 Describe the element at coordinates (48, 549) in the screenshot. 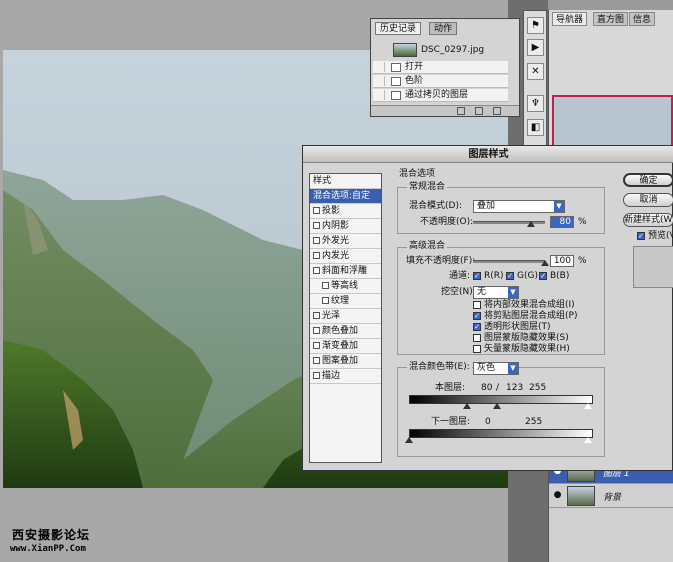

I see `watermark-url: www.XianPP.Com` at that location.